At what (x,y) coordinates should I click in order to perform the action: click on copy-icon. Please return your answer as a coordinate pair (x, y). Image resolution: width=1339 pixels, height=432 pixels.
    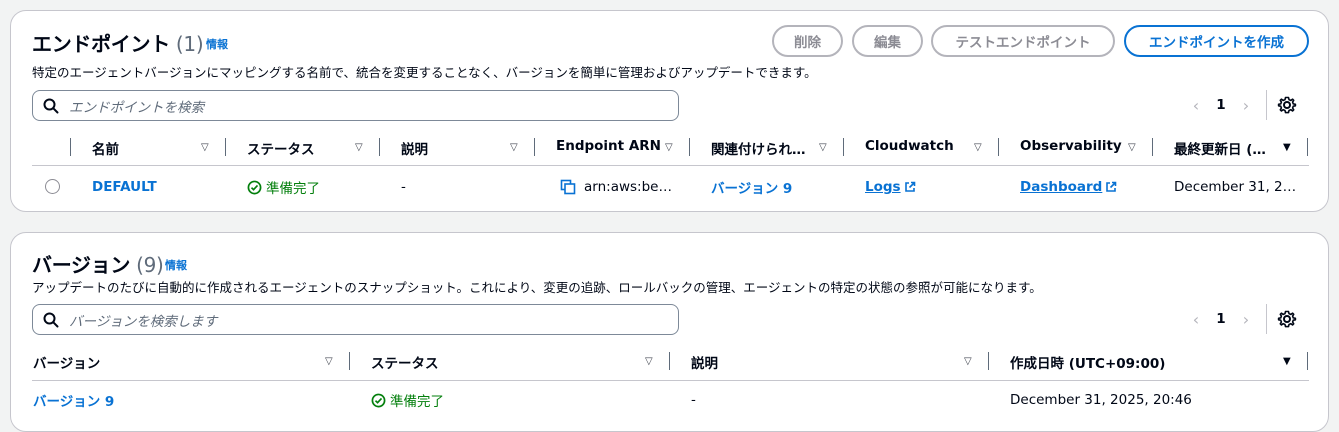
    Looking at the image, I should click on (568, 187).